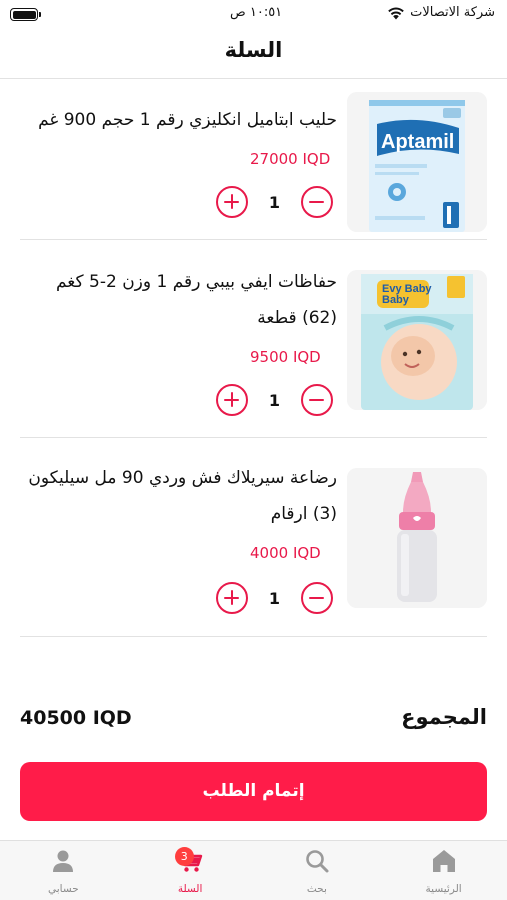 This screenshot has width=507, height=900. I want to click on tab-label: بحث, so click(316, 889).